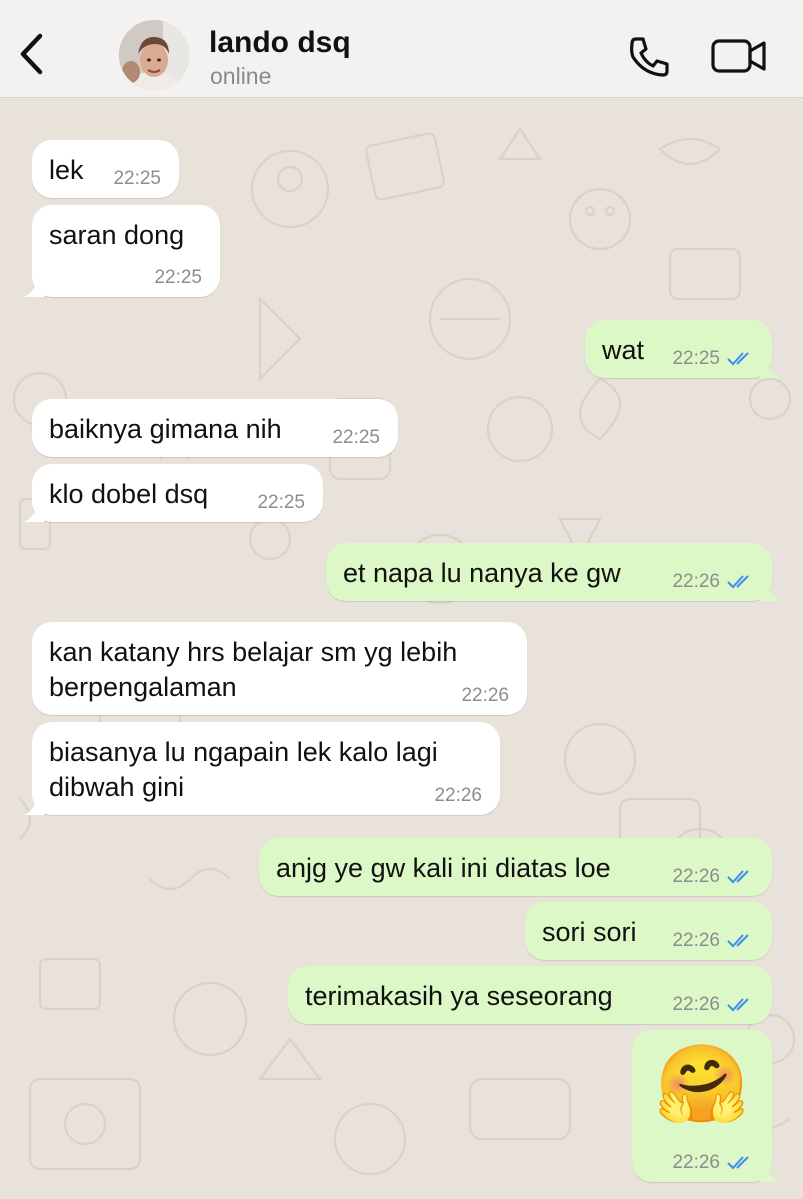 The image size is (803, 1199). I want to click on message-bubble-incoming: lek 22:25, so click(105, 169).